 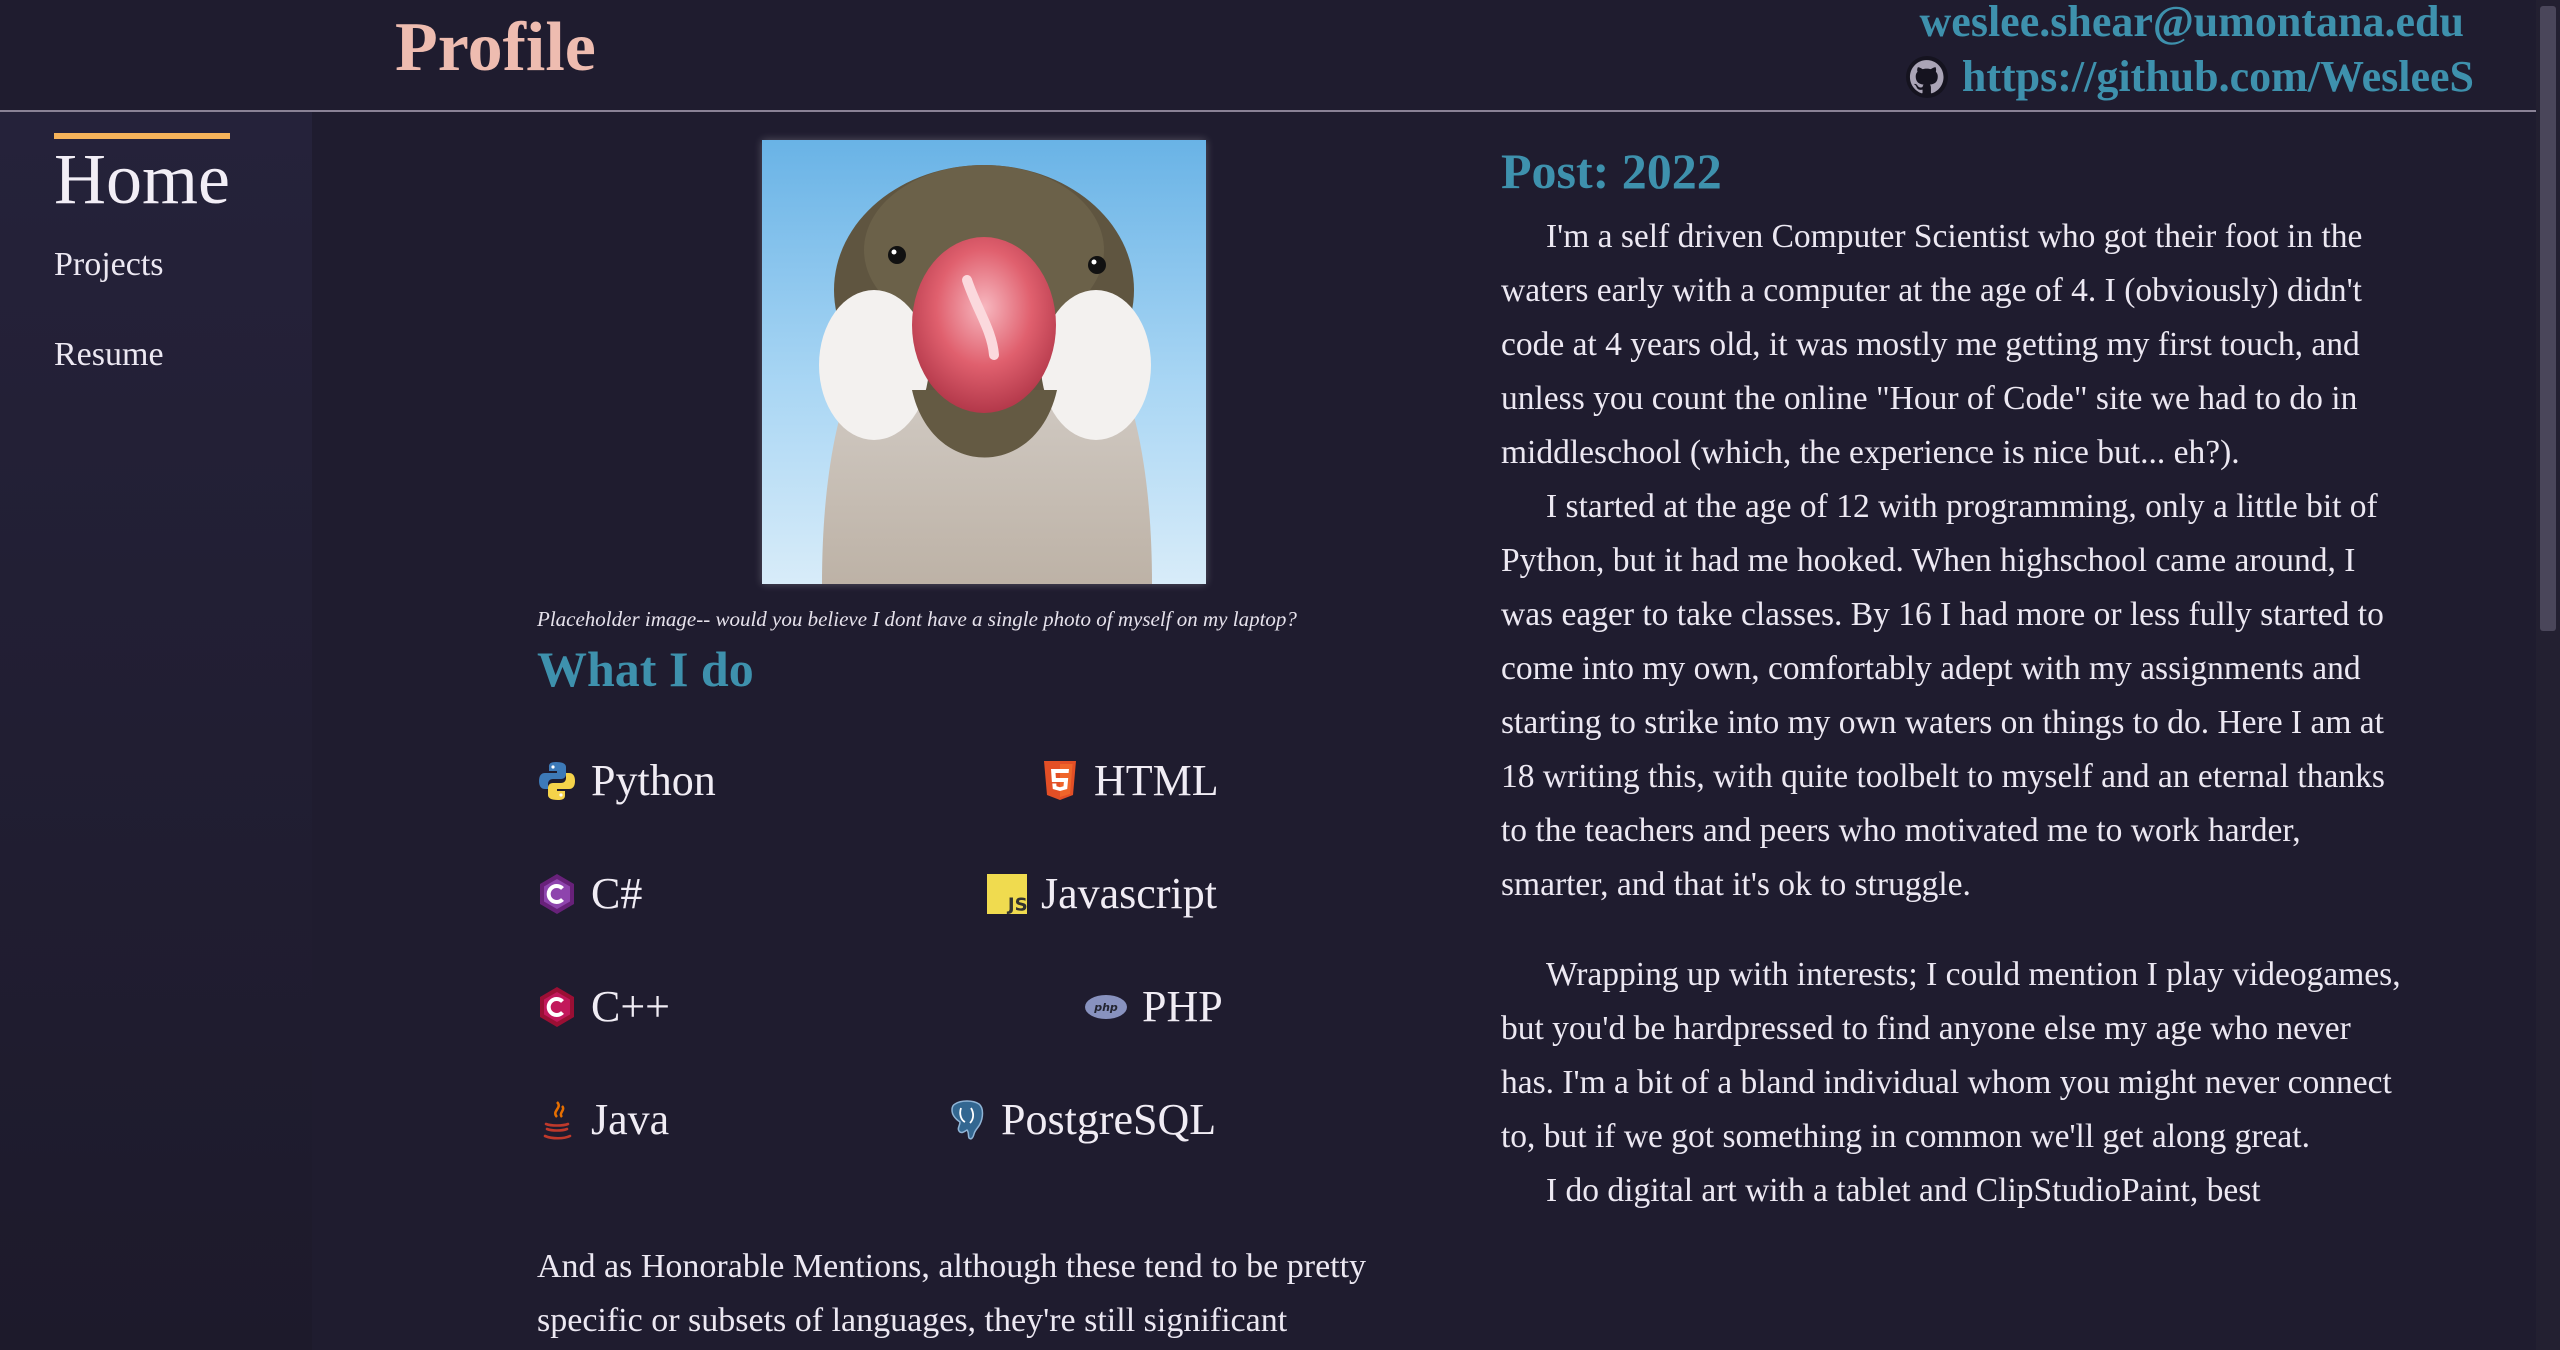 I want to click on svg-text: JS, so click(x=1016, y=904).